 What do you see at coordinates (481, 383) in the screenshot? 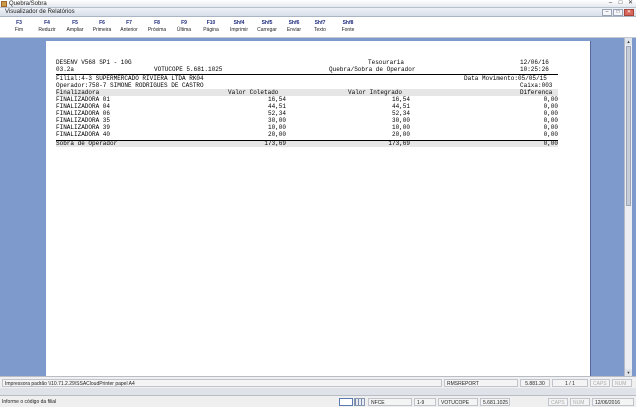
I see `report-name: RMSREPORT` at bounding box center [481, 383].